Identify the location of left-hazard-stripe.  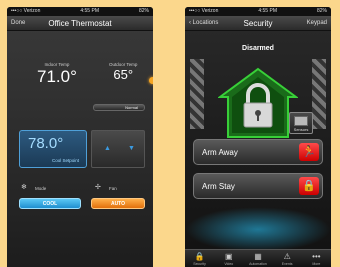
(197, 94).